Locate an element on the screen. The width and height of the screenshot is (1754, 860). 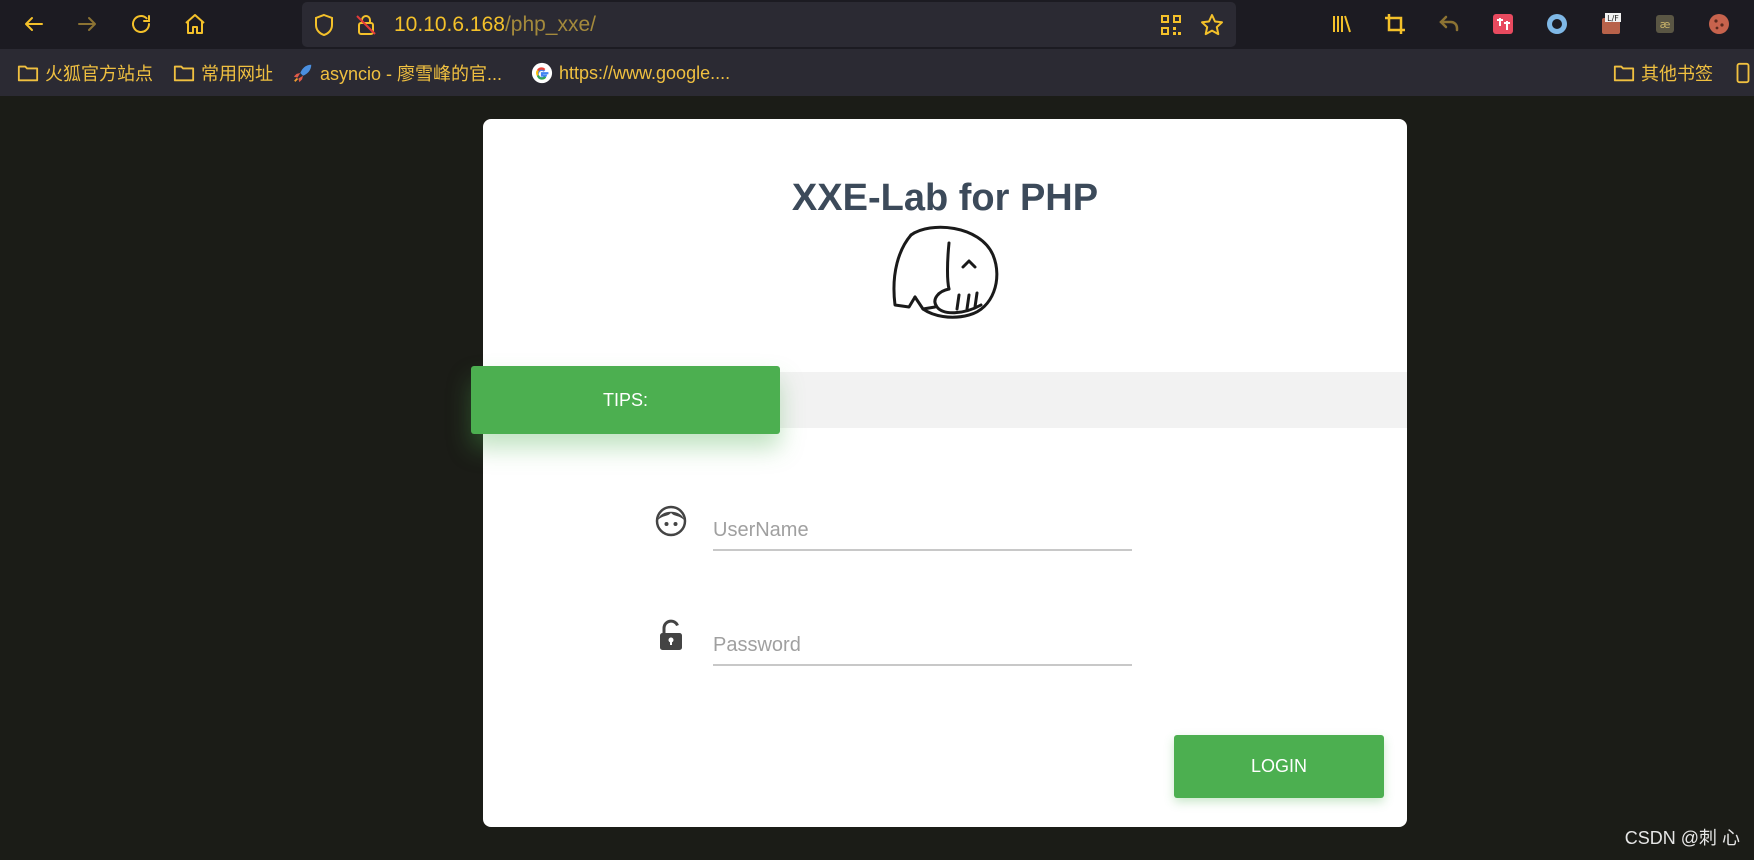
url-text: 10.10.6.168/php_xxe/ is located at coordinates (495, 25).